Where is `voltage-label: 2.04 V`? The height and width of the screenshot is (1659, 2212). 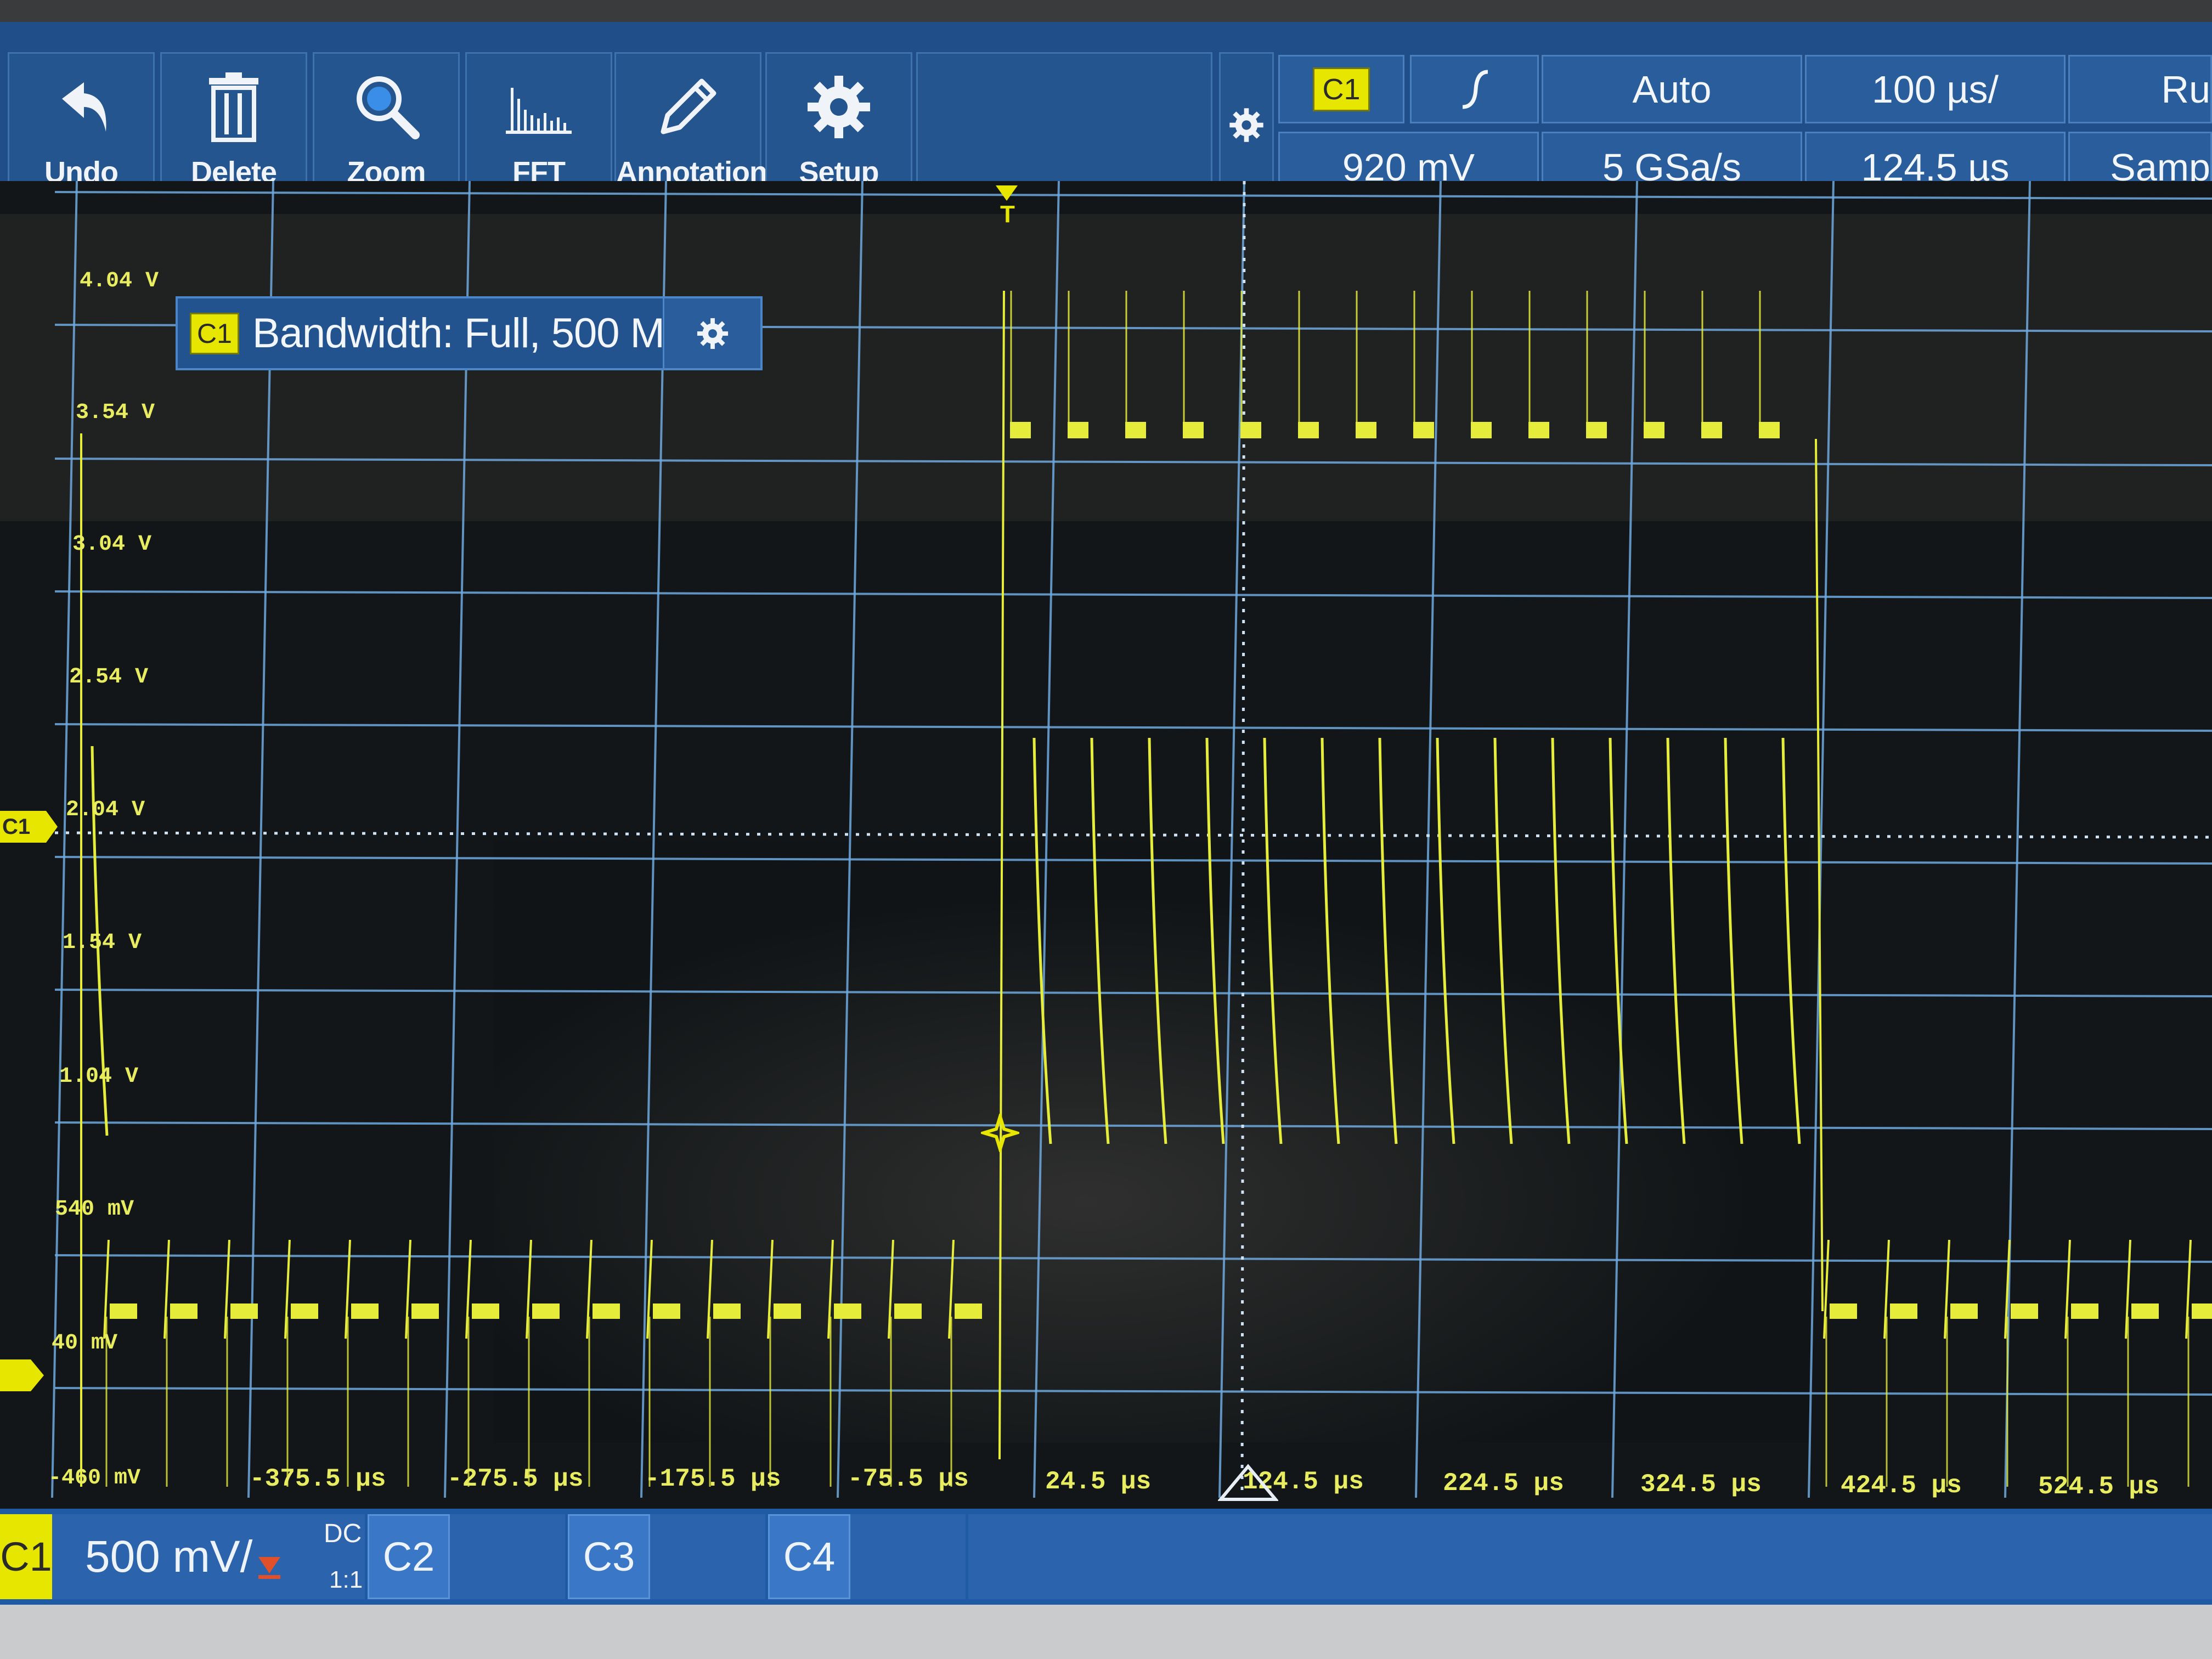 voltage-label: 2.04 V is located at coordinates (105, 810).